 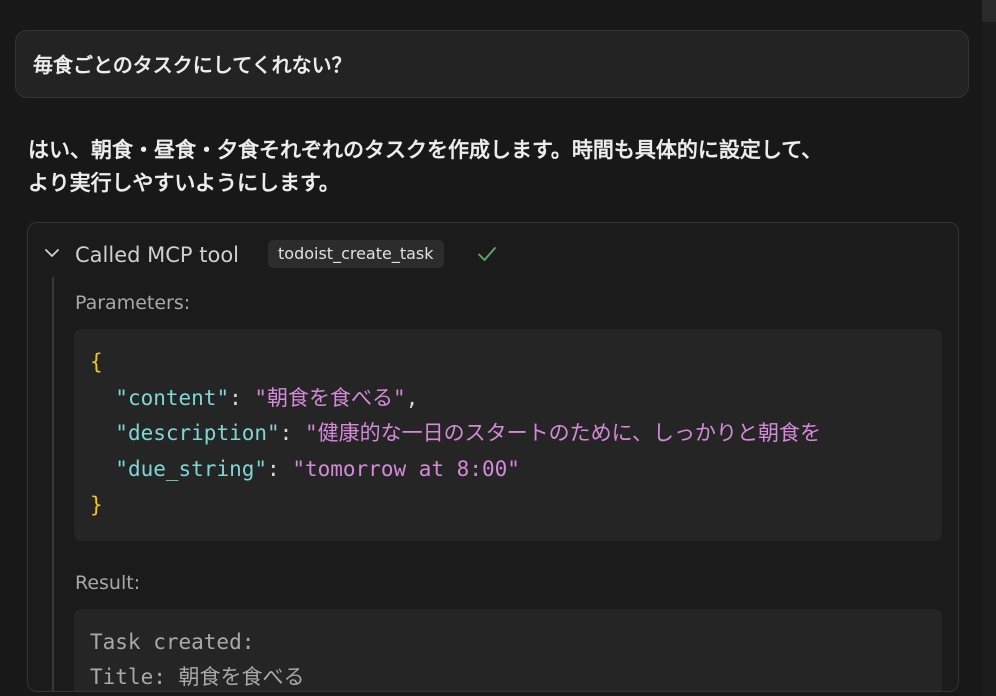 I want to click on user-message-bubble: 毎食ごとのタスクにしてくれない？, so click(x=492, y=64).